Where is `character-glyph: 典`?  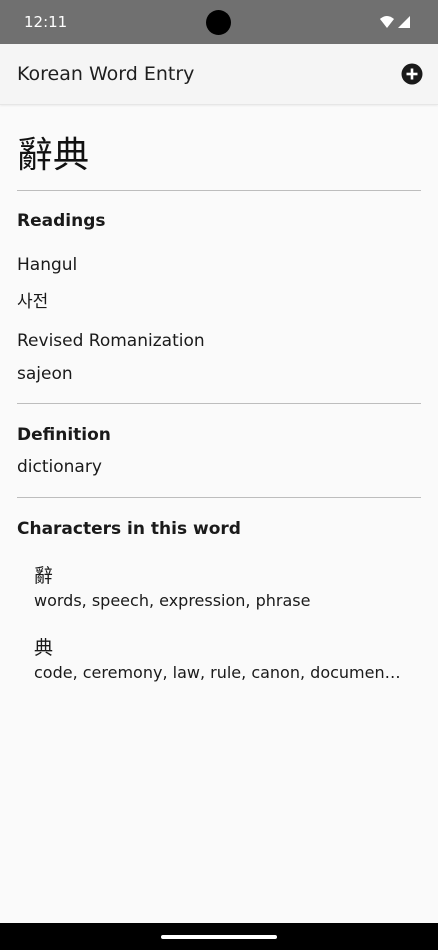 character-glyph: 典 is located at coordinates (43, 646).